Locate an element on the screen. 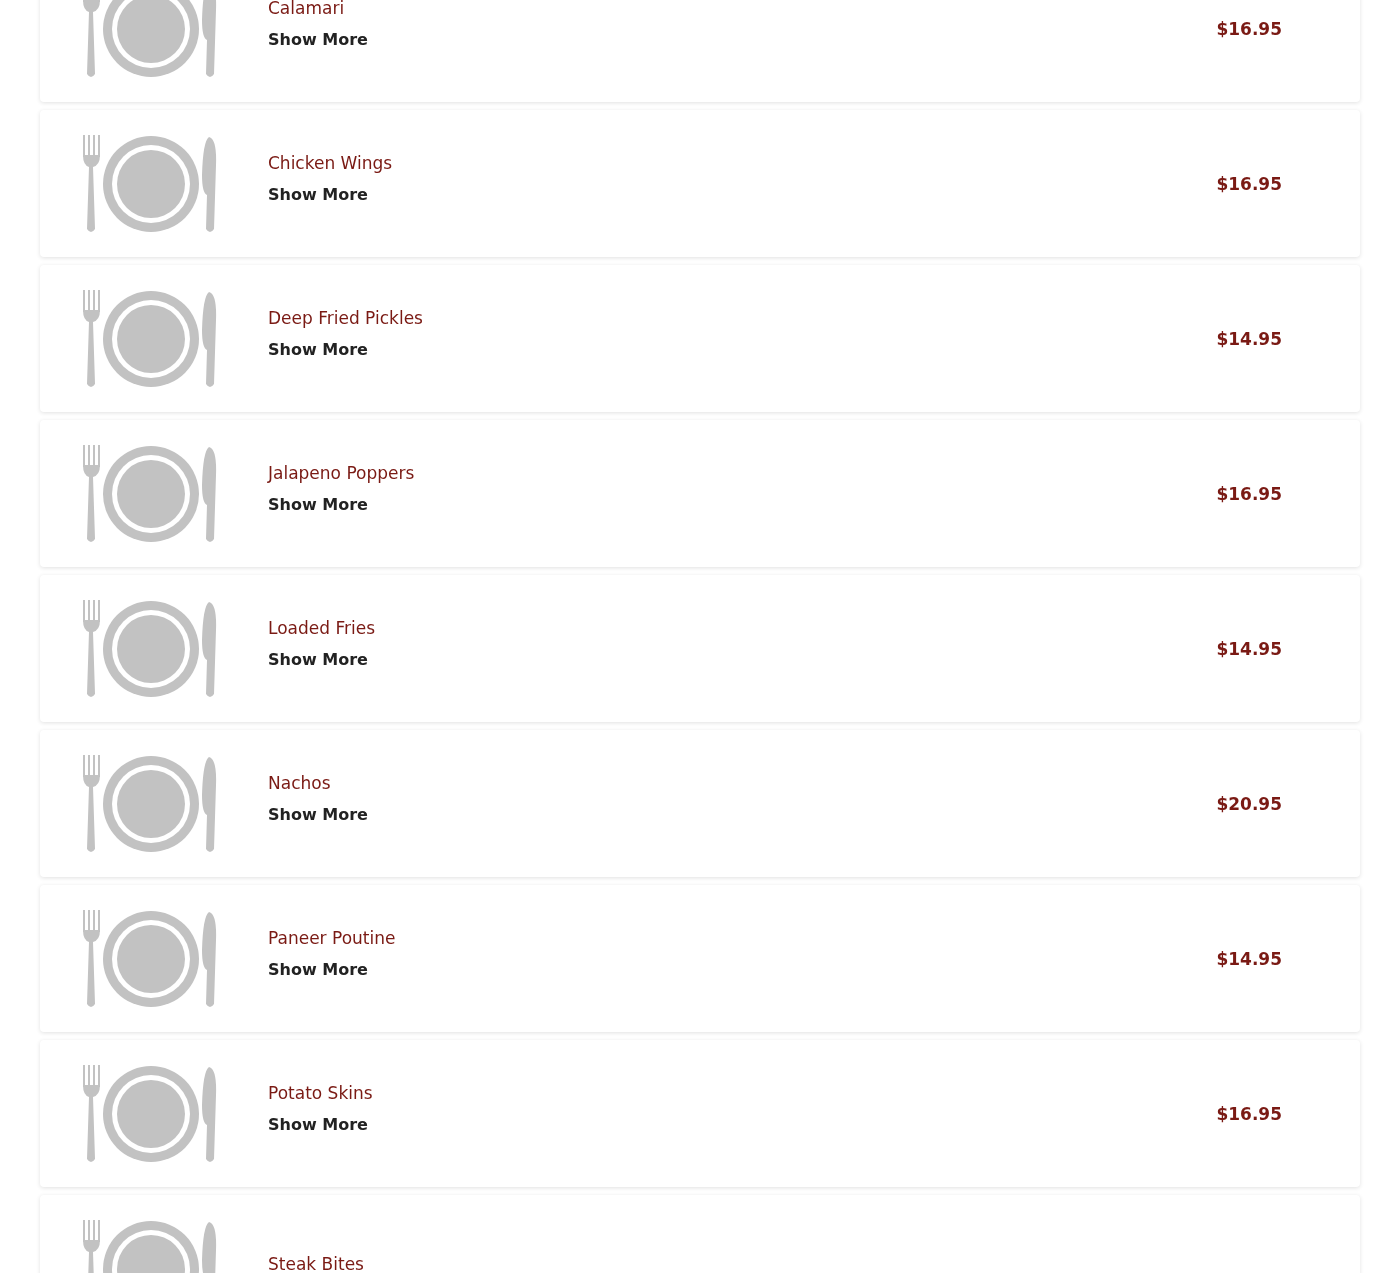 This screenshot has height=1273, width=1400. item-price: $20.95 is located at coordinates (1249, 803).